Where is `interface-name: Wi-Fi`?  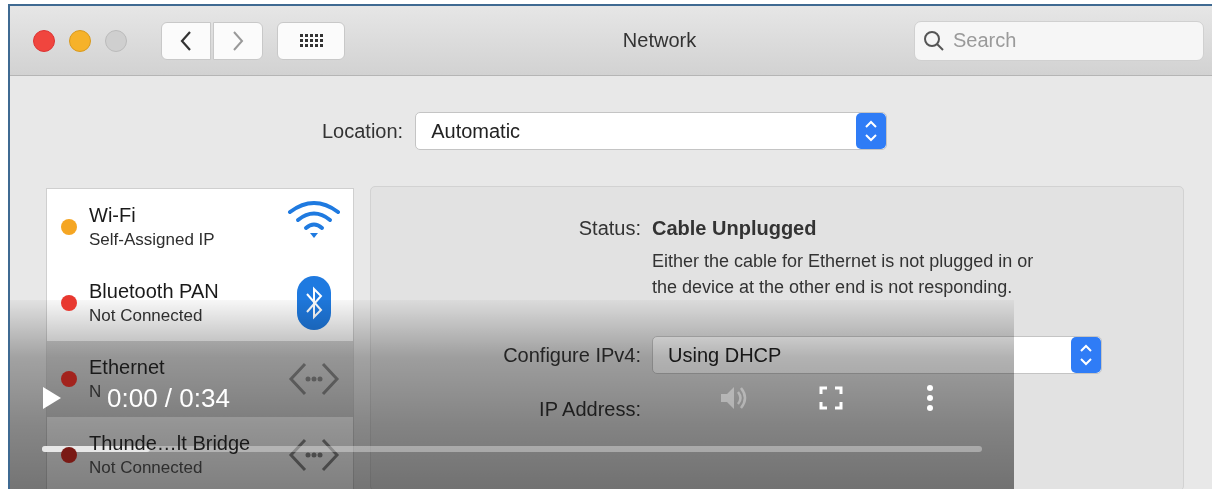 interface-name: Wi-Fi is located at coordinates (112, 215).